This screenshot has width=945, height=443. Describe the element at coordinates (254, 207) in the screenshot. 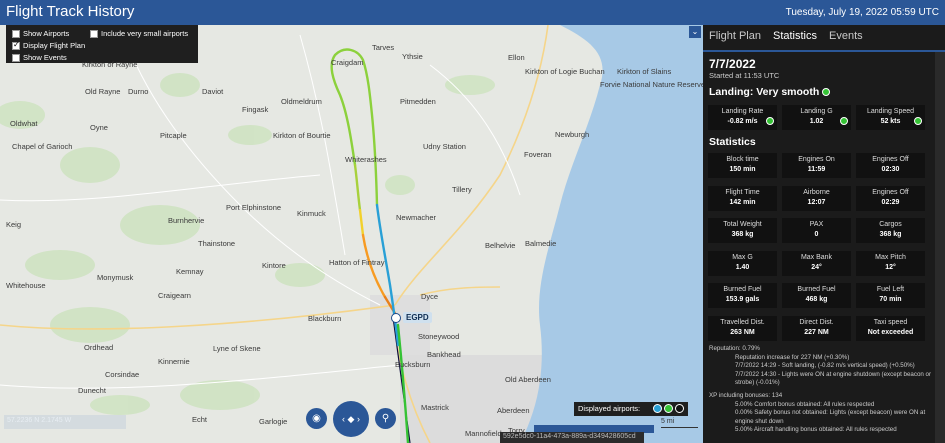

I see `place-label: Port Elphinstone` at that location.